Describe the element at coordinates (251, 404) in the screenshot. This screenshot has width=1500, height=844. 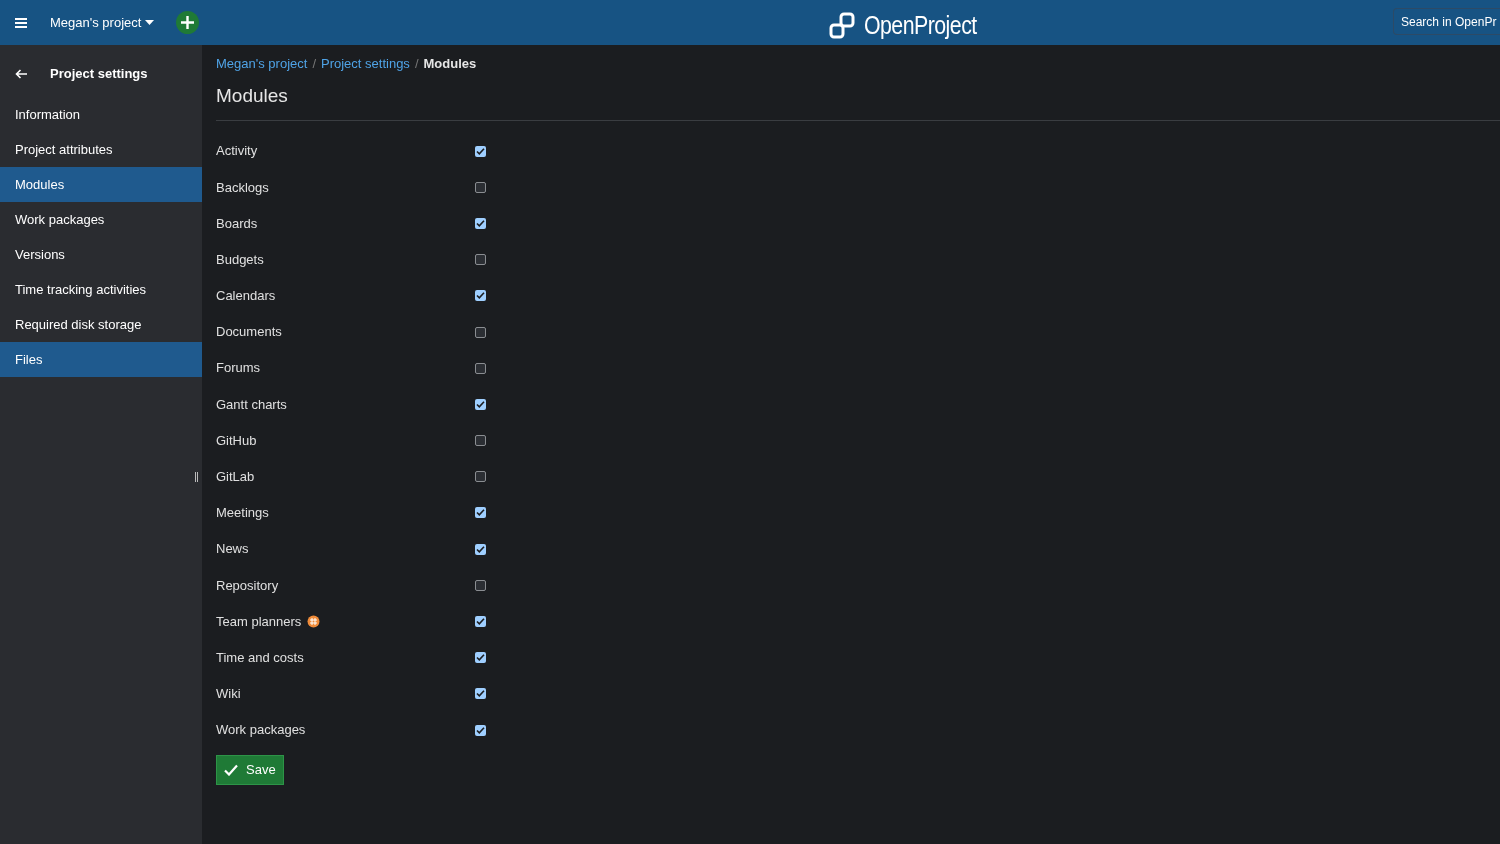
I see `module-label: Gantt charts` at that location.